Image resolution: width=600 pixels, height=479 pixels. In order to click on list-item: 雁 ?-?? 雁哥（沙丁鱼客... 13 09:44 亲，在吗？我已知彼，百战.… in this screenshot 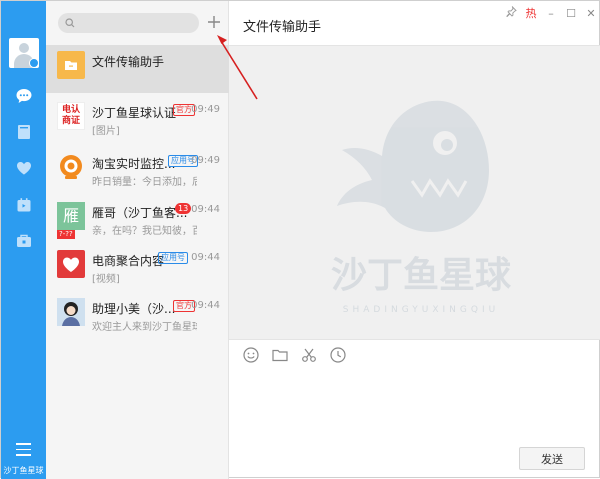, I will do `click(137, 220)`.